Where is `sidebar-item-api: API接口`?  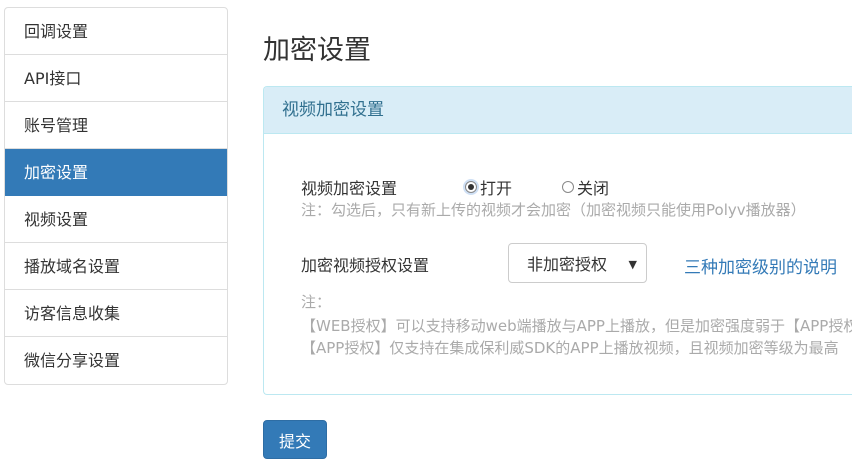
sidebar-item-api: API接口 is located at coordinates (116, 78).